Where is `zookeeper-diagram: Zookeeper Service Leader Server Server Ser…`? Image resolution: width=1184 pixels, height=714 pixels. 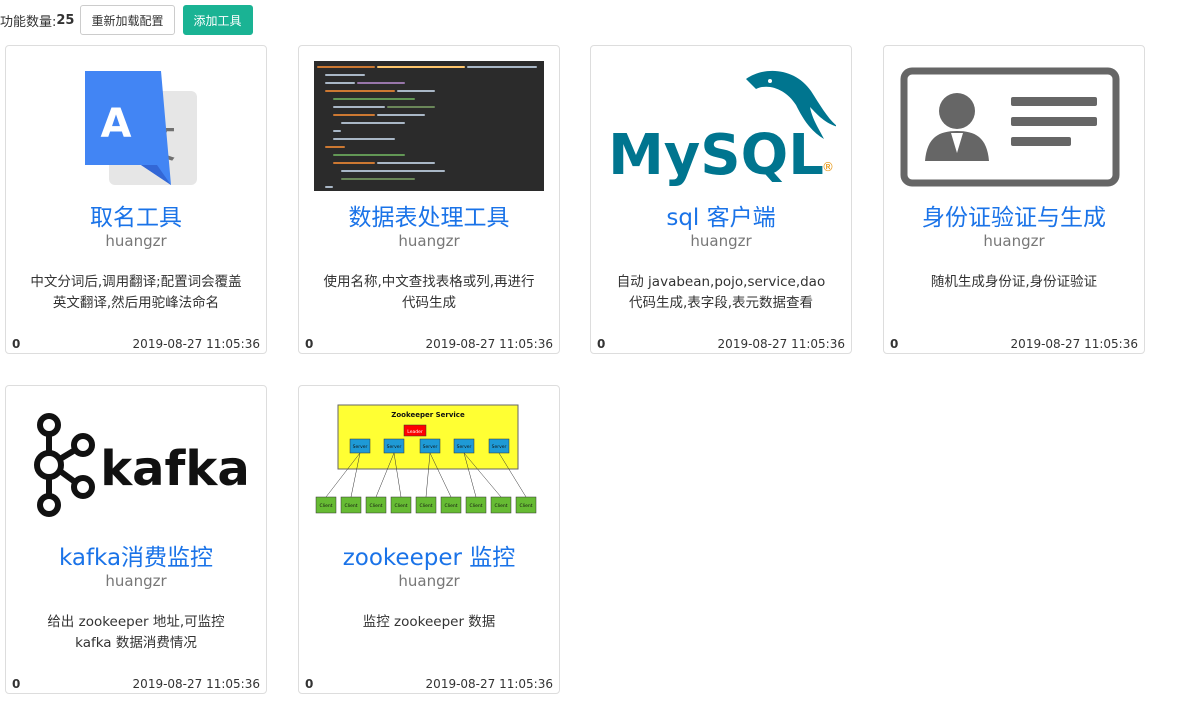 zookeeper-diagram: Zookeeper Service Leader Server Server Ser… is located at coordinates (429, 466).